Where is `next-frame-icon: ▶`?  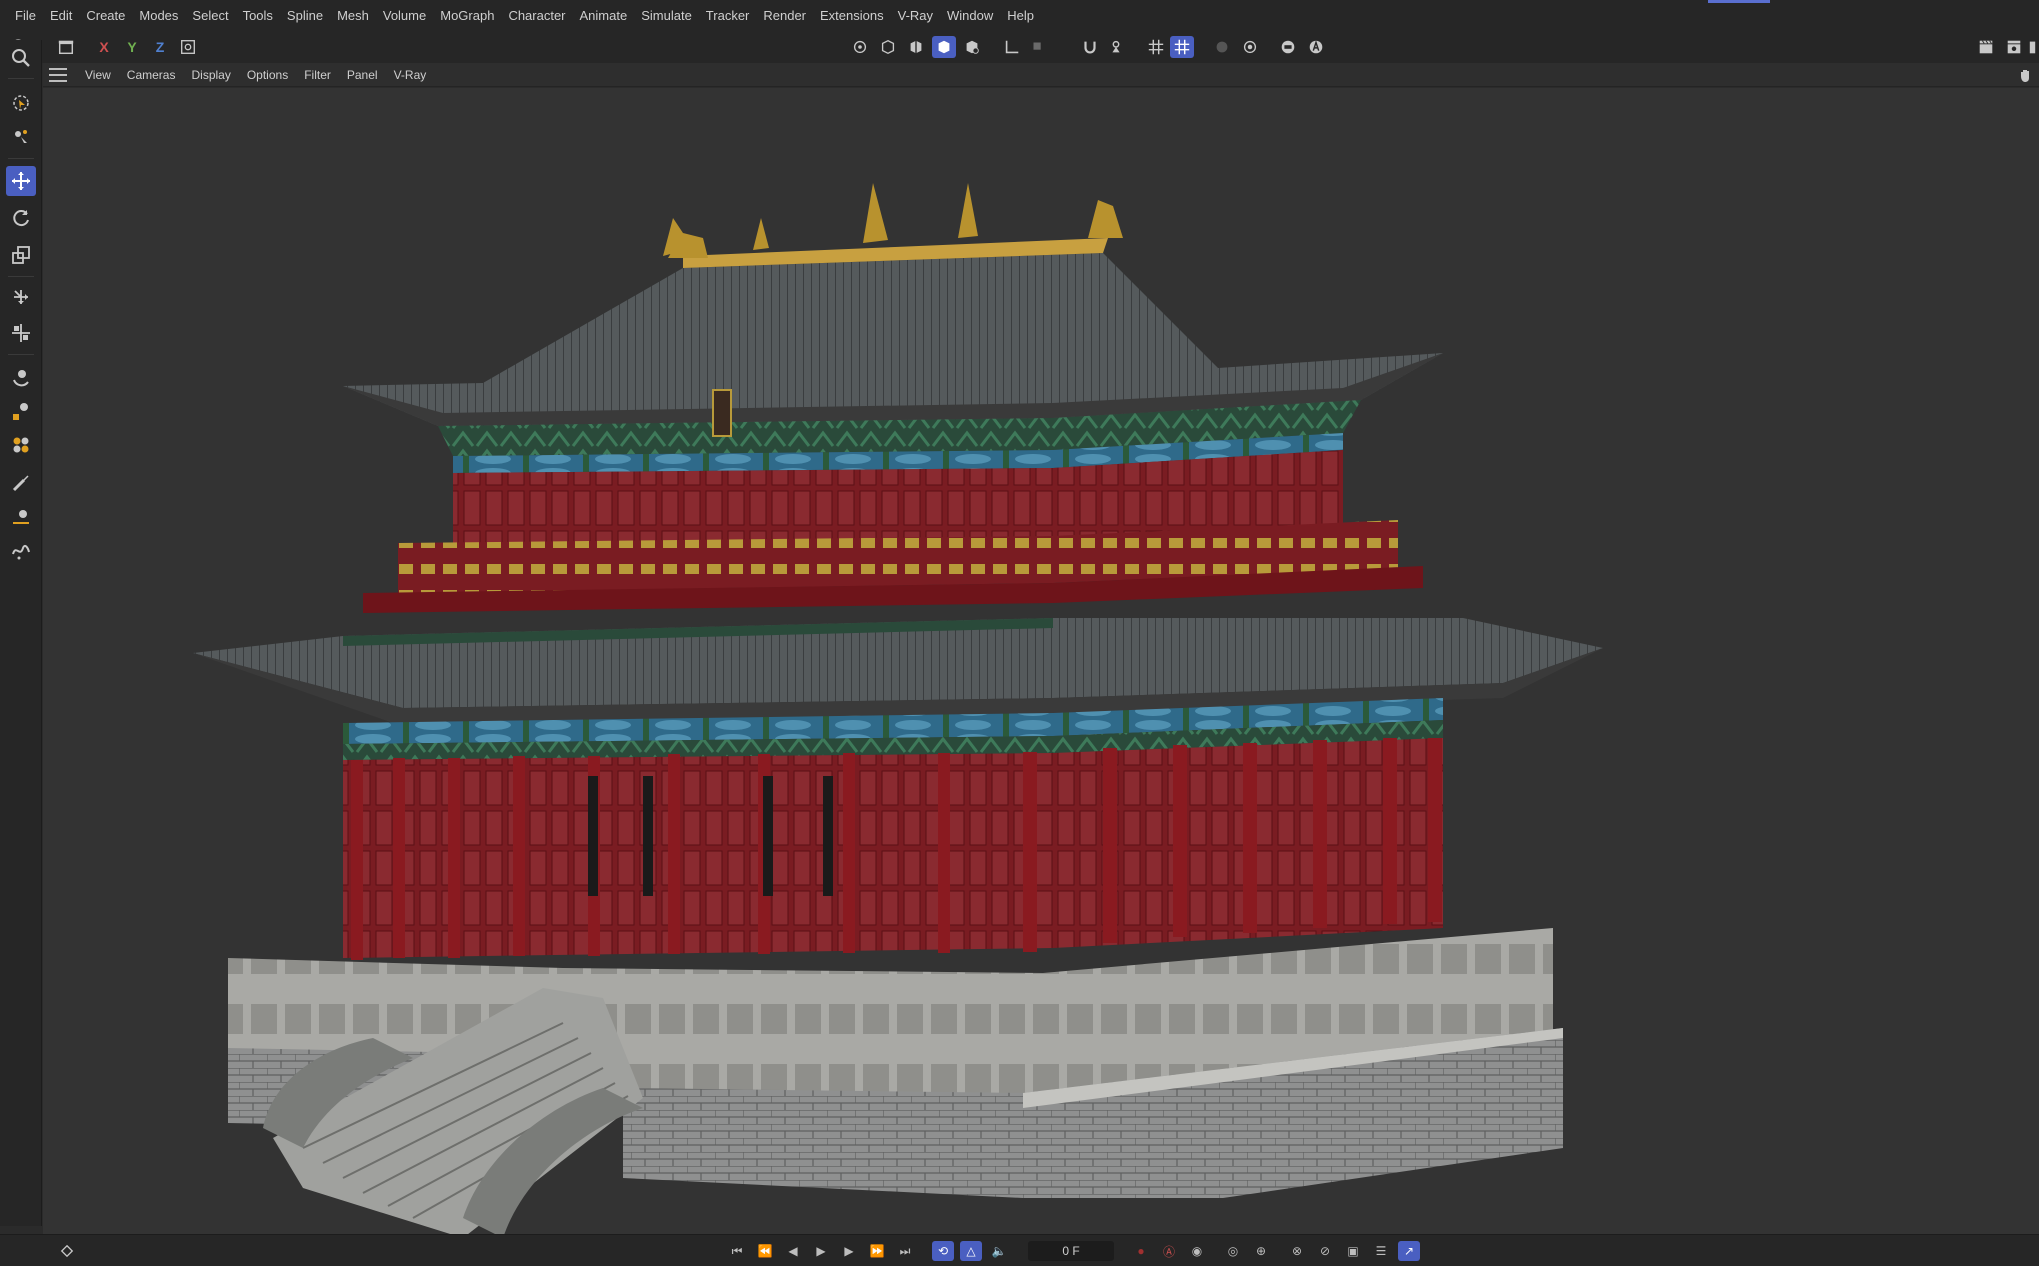
next-frame-icon: ▶ is located at coordinates (849, 1251).